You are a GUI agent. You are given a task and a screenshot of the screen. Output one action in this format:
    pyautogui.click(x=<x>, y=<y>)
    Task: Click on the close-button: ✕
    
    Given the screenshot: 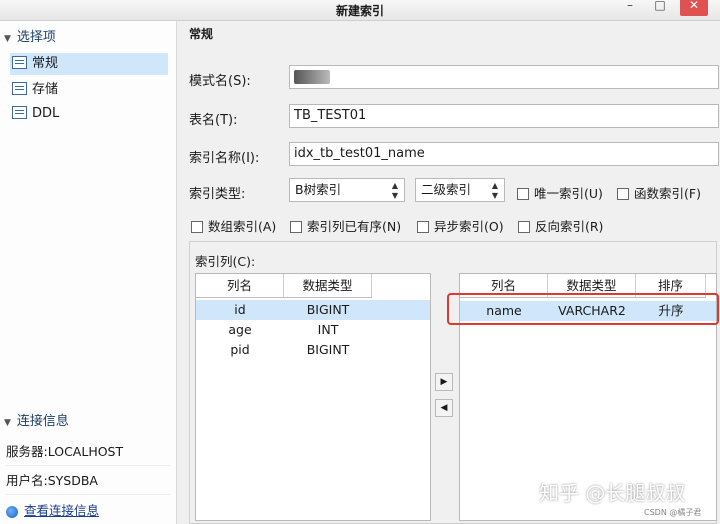 What is the action you would take?
    pyautogui.click(x=694, y=8)
    